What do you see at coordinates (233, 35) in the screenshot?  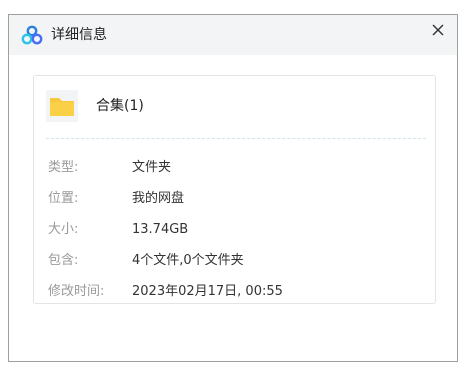 I see `dialog-titlebar: 详细信息` at bounding box center [233, 35].